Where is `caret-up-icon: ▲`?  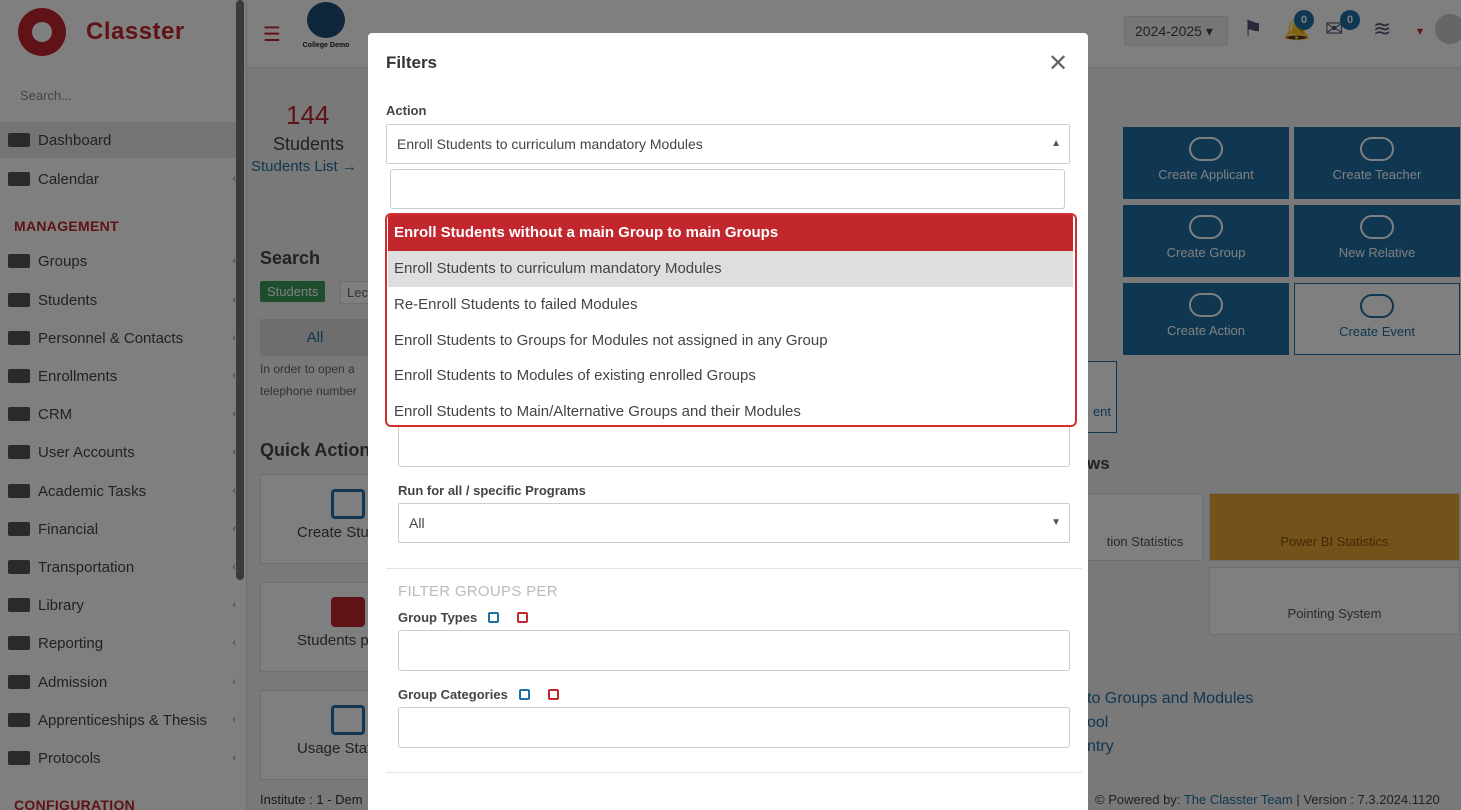
caret-up-icon: ▲ is located at coordinates (1056, 143).